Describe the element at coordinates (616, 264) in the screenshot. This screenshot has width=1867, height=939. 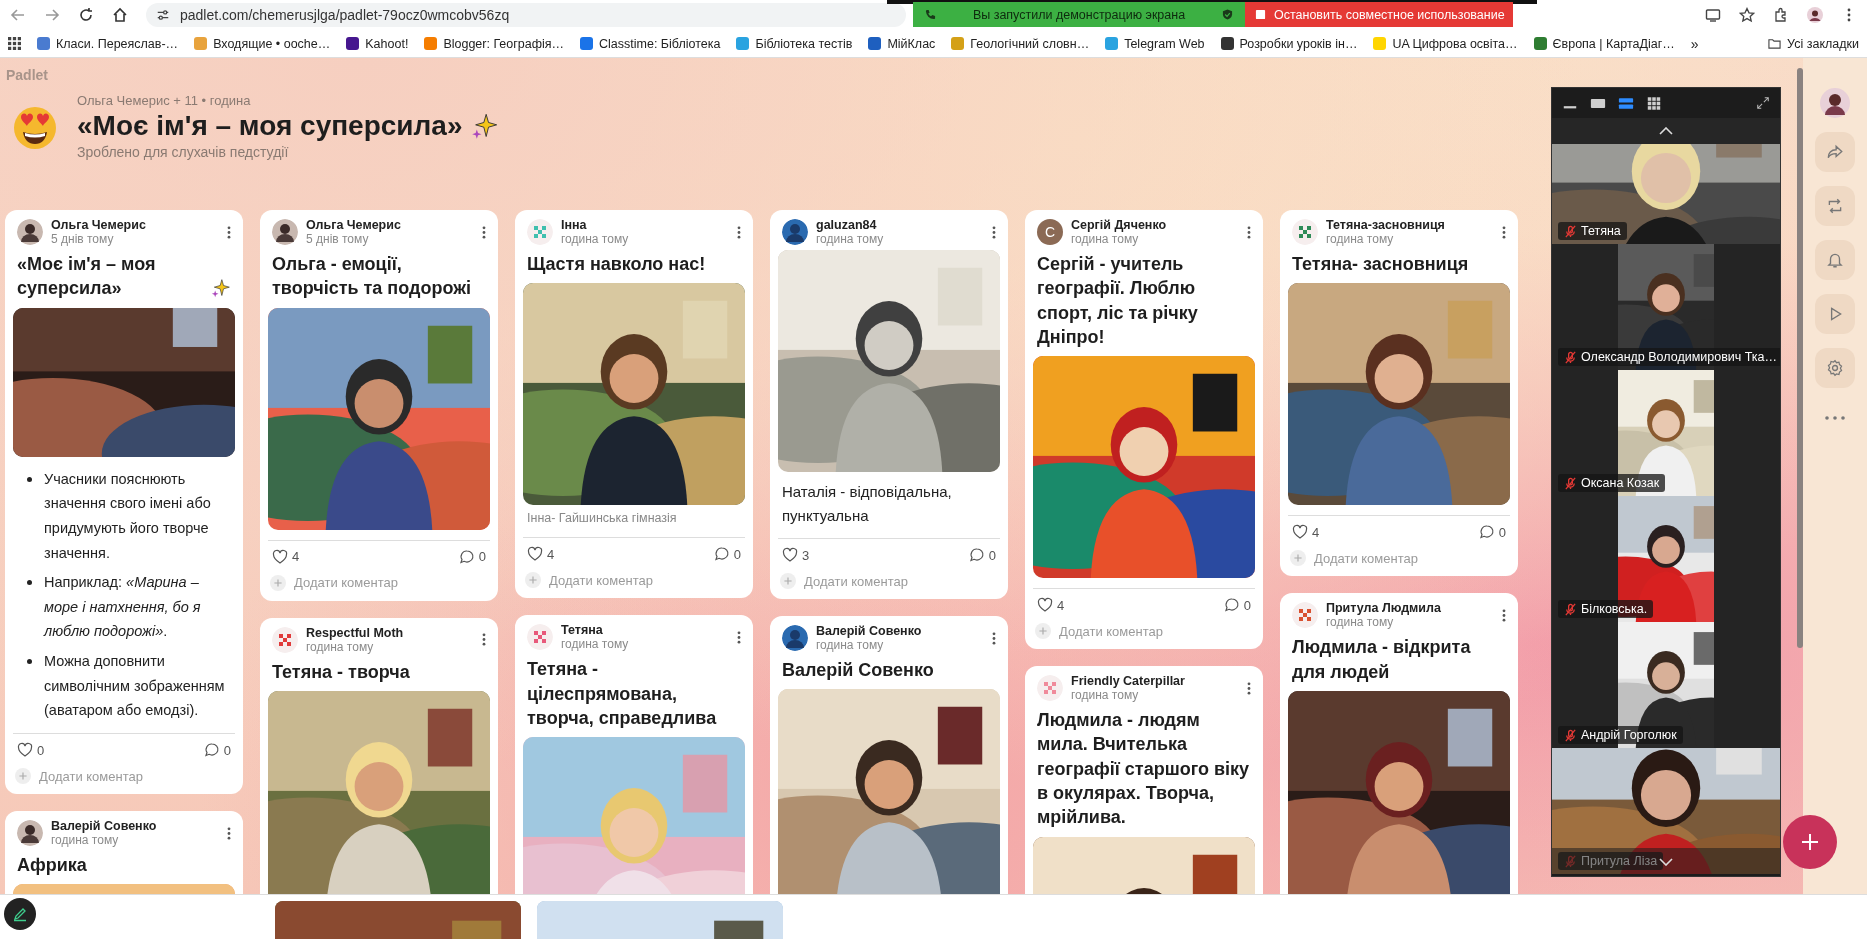
I see `post-title: Щастя навколо нас!` at that location.